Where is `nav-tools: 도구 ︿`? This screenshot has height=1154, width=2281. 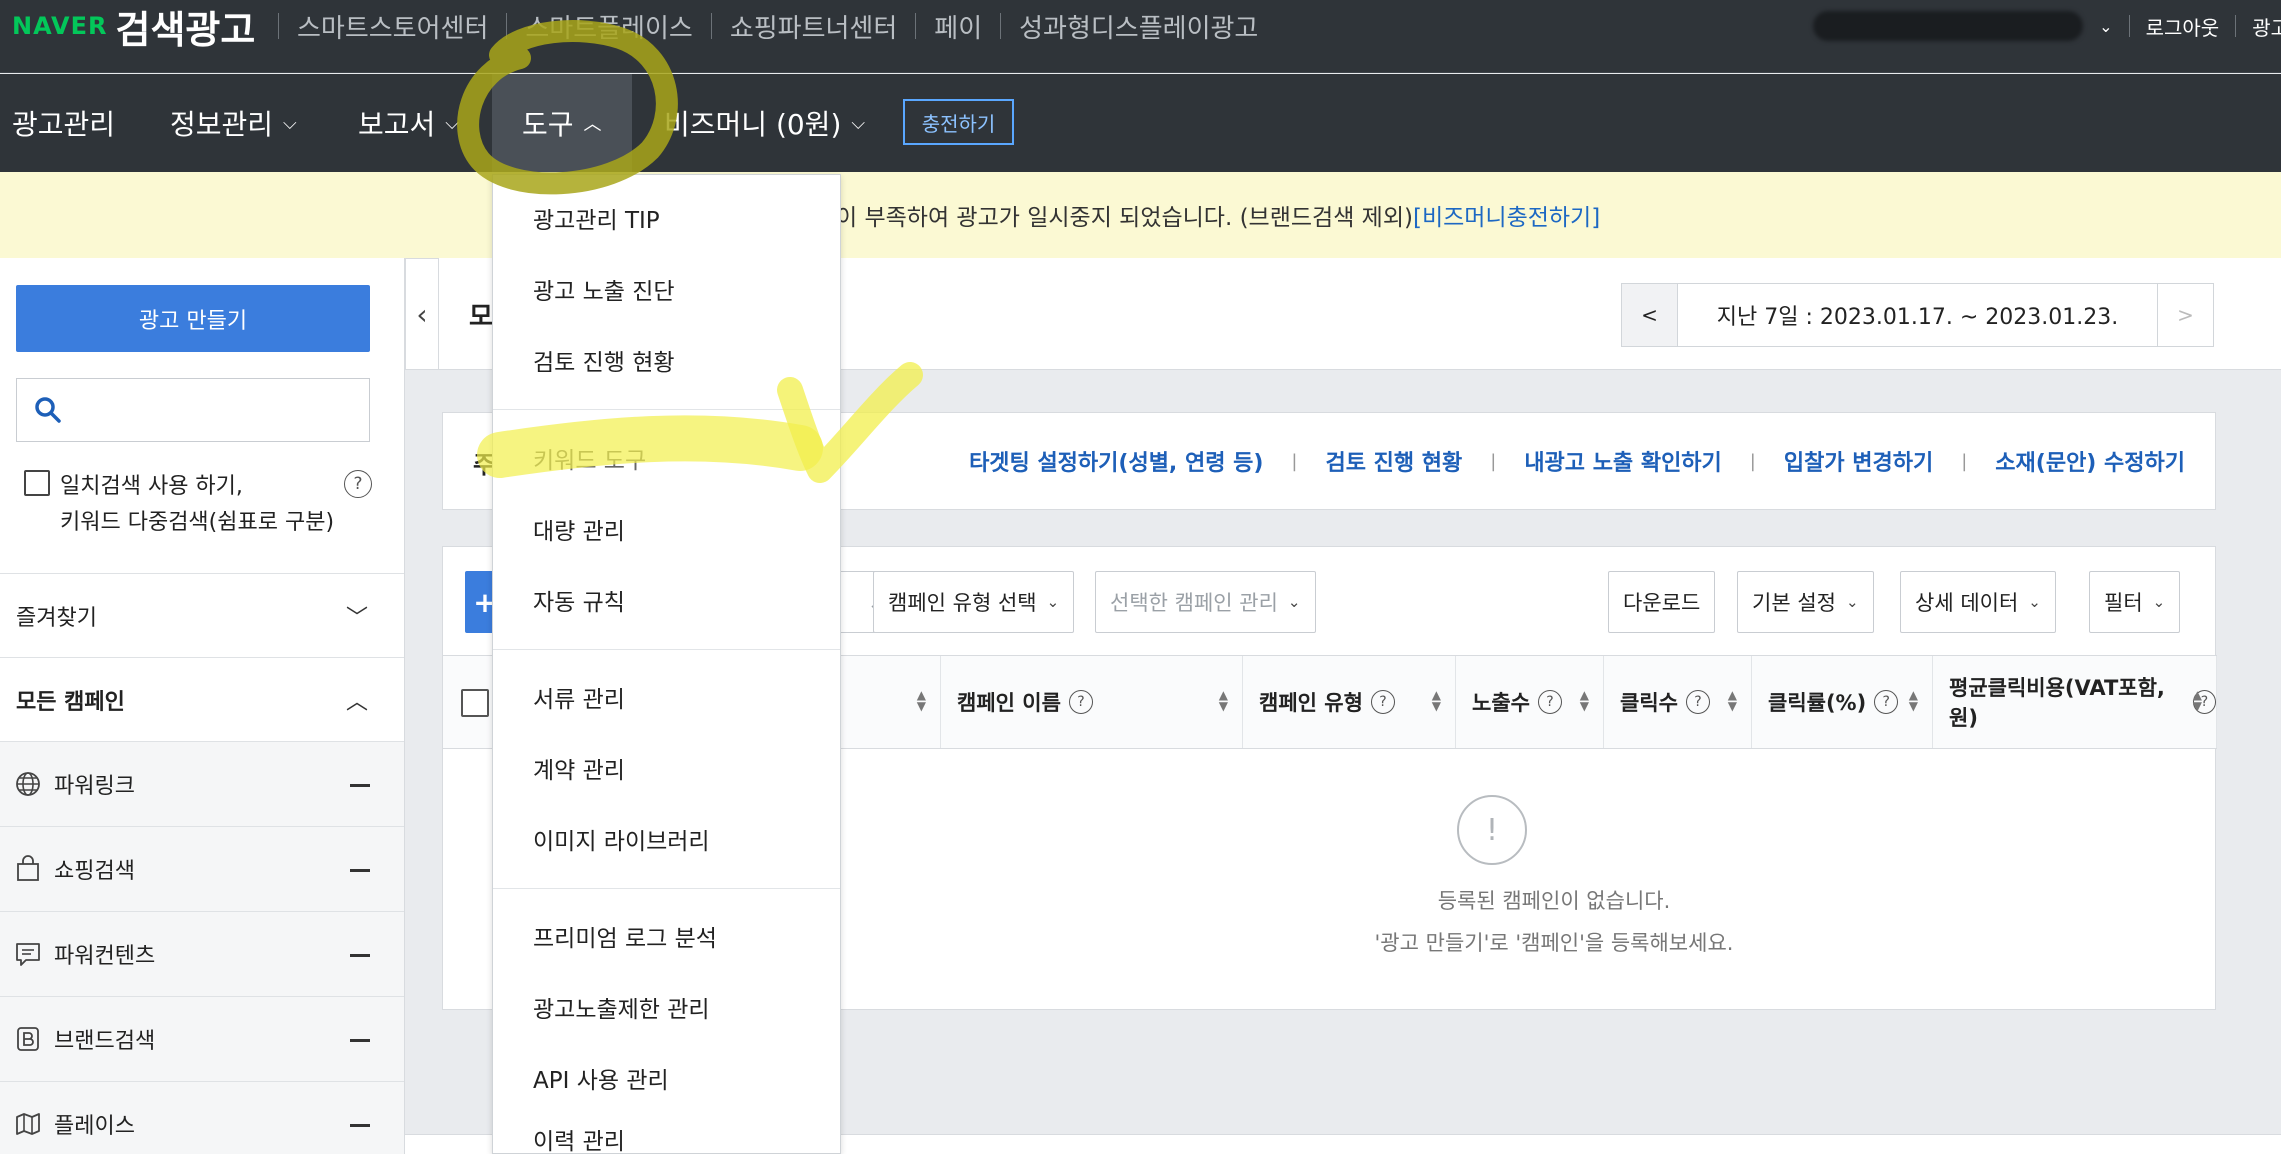
nav-tools: 도구 ︿ is located at coordinates (562, 123).